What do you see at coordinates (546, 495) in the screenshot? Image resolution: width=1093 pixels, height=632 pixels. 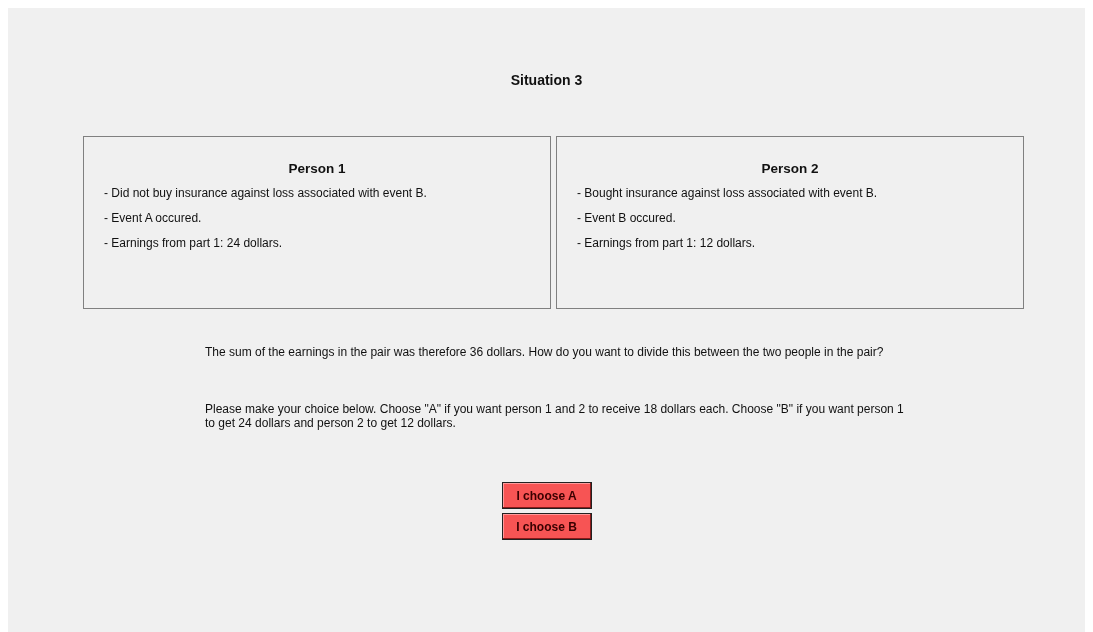 I see `choice-button: I choose A` at bounding box center [546, 495].